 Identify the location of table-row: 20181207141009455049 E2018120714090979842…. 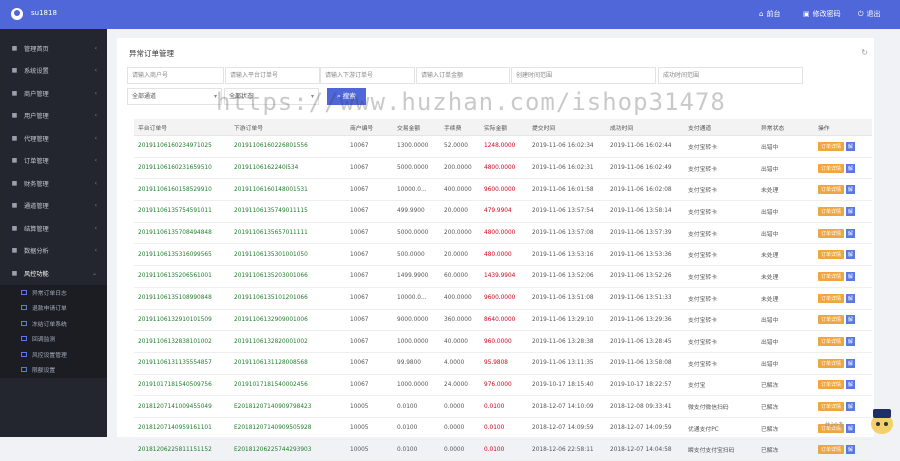
(503, 406).